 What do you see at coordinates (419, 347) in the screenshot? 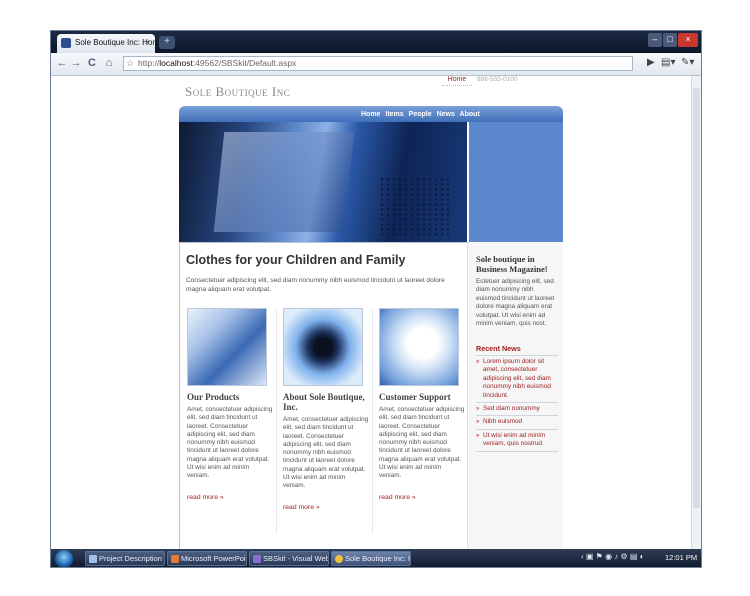
I see `support-image` at bounding box center [419, 347].